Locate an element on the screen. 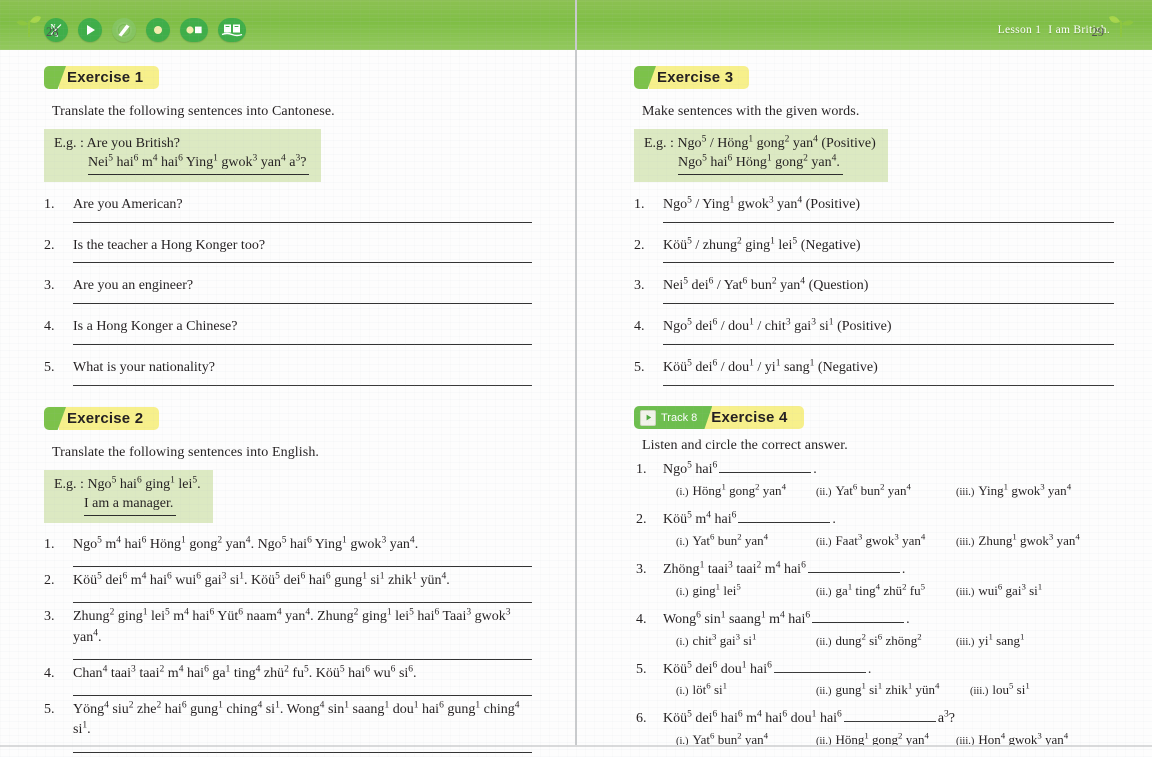 The image size is (1152, 757). option-choice: (i.) löt6 si1 is located at coordinates (701, 690).